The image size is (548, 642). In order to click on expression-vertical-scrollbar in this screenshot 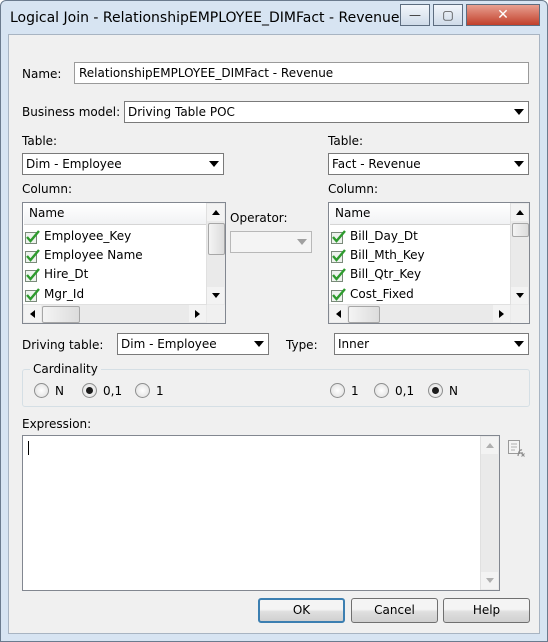, I will do `click(489, 513)`.